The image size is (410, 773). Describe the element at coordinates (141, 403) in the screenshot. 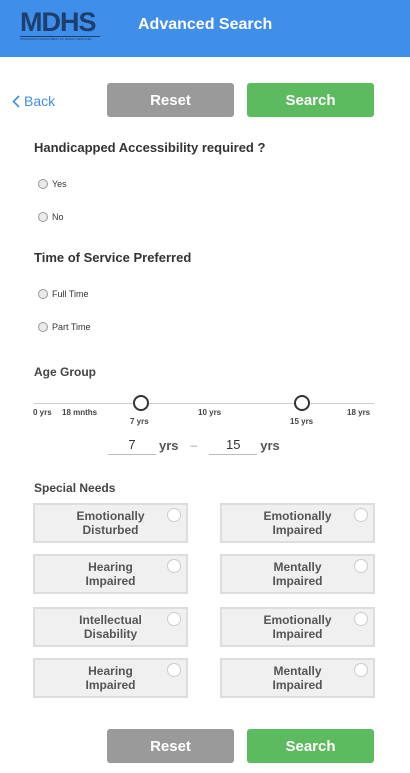

I see `slider-handle-min` at that location.